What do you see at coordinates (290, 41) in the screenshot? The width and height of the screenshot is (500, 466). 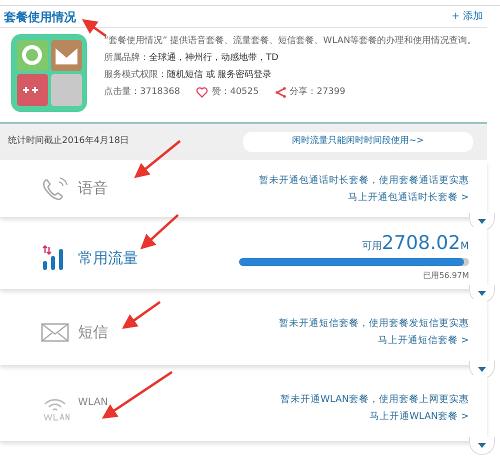 I see `app-description: “套餐使用情况” 提供语音套餐、流量套餐、短信套餐、WLAN等套餐的办理和使用情况查询。` at bounding box center [290, 41].